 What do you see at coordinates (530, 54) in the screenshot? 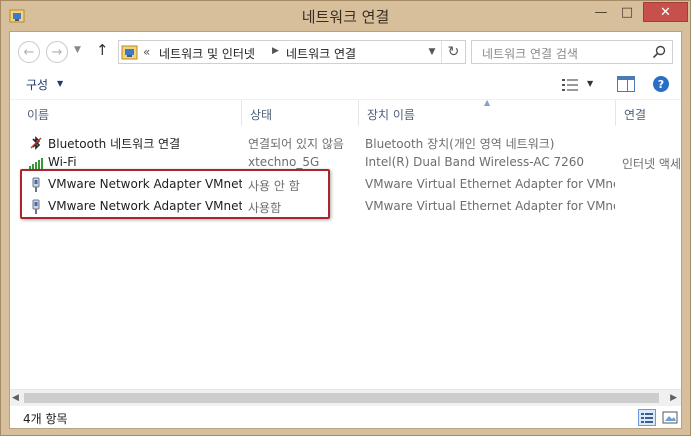
I see `search-placeholder: 네트워크 연결 검색` at bounding box center [530, 54].